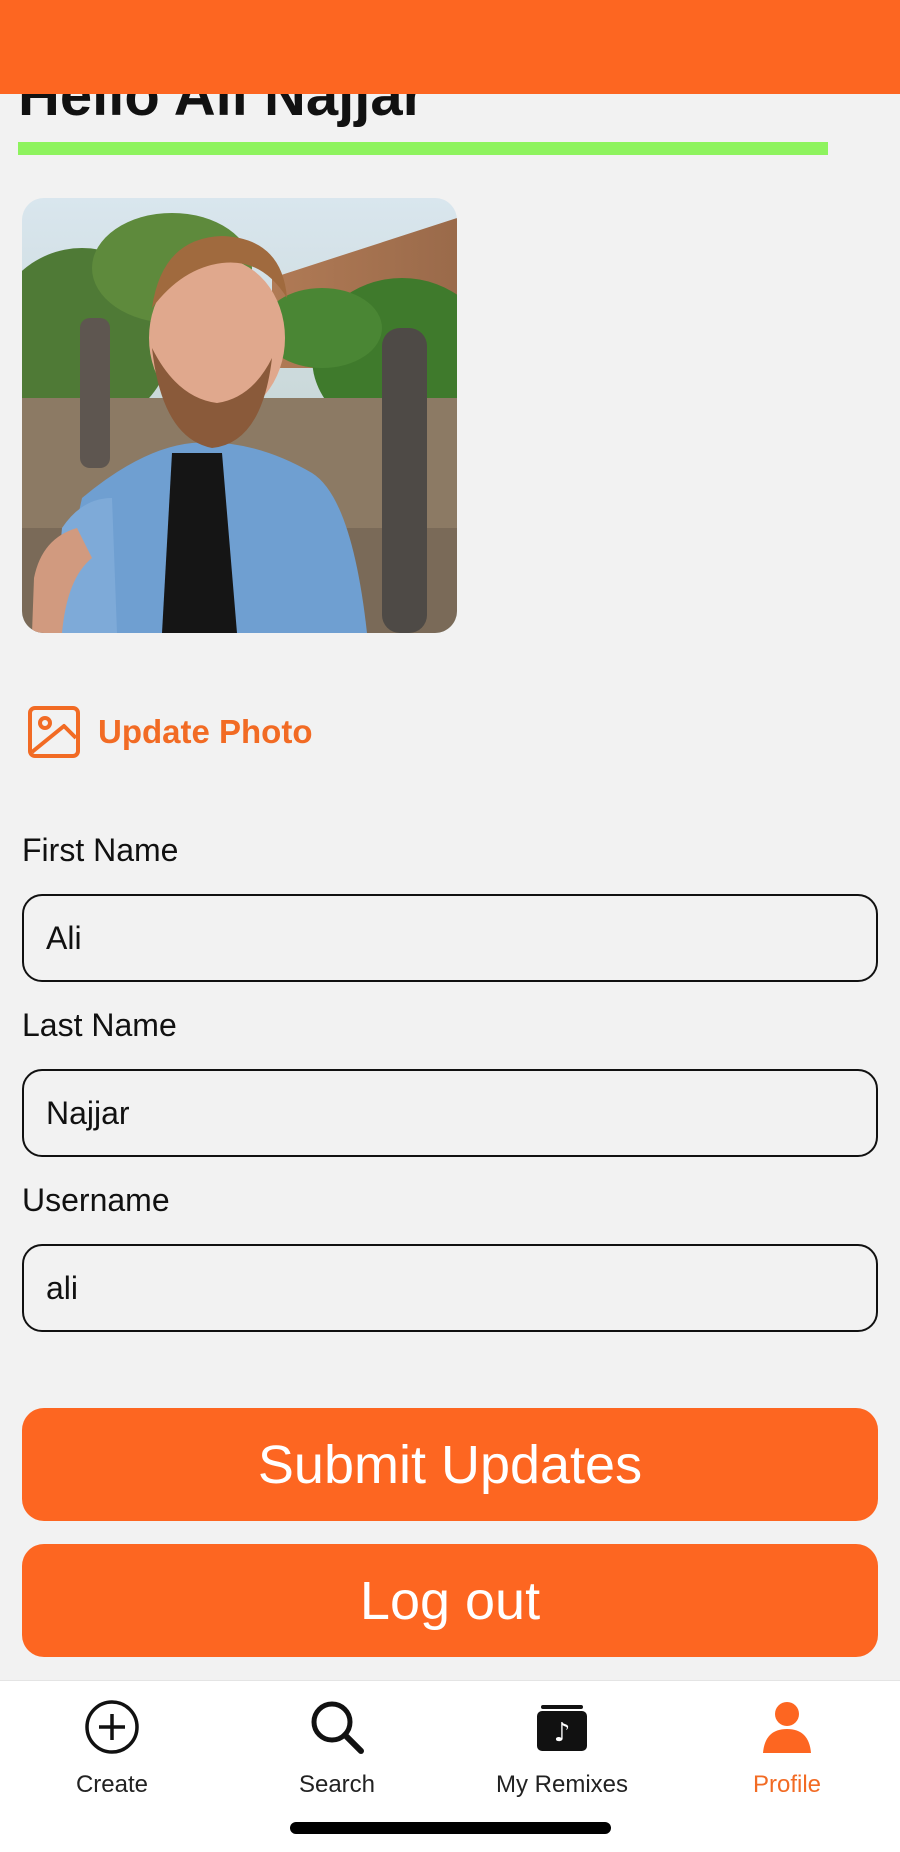 The height and width of the screenshot is (1852, 900). I want to click on progress-bar, so click(423, 148).